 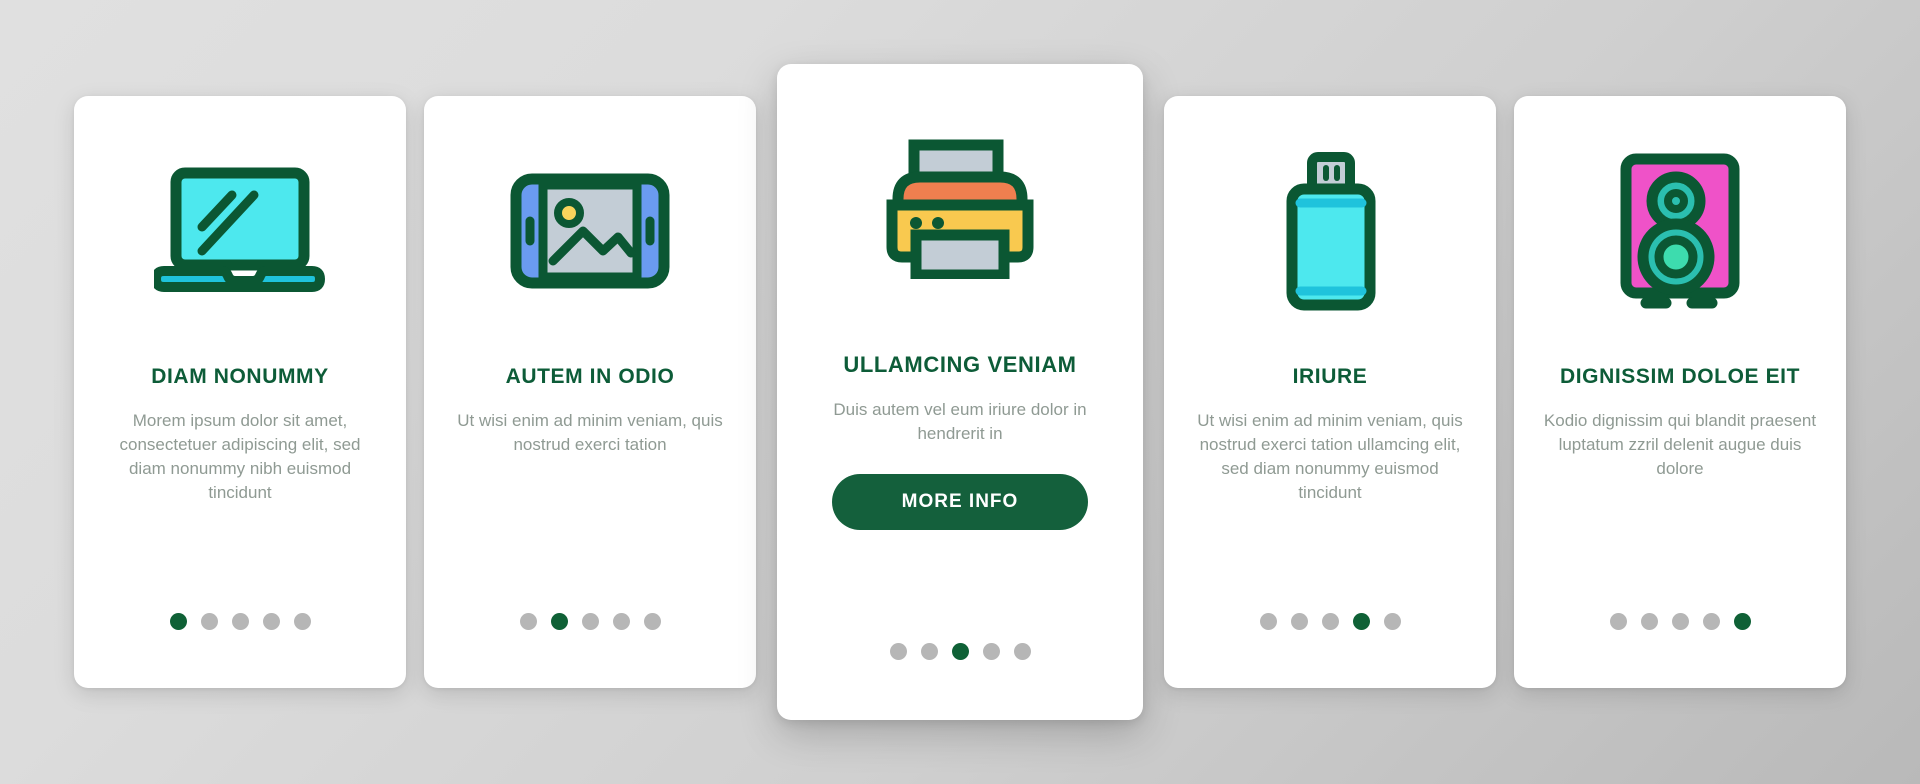 I want to click on tablet-photo-icon, so click(x=590, y=231).